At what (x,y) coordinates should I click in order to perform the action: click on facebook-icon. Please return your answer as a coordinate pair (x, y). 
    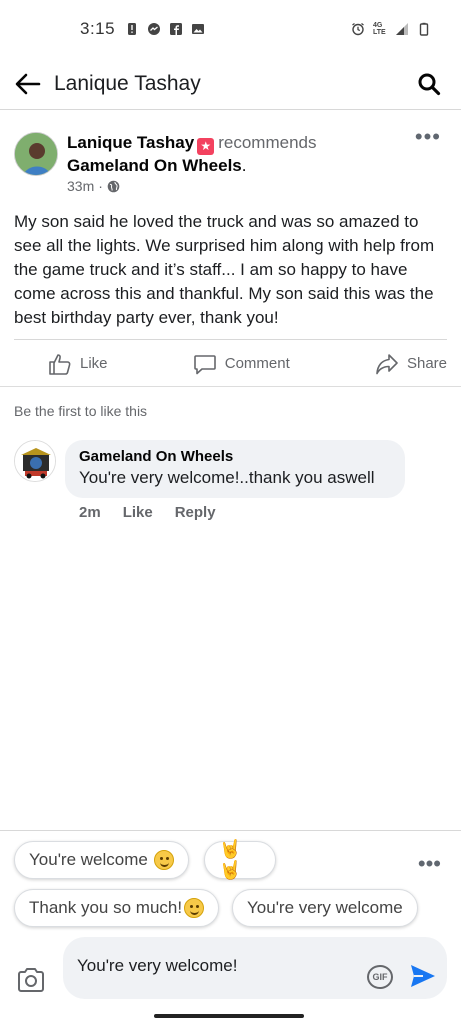
    Looking at the image, I should click on (176, 29).